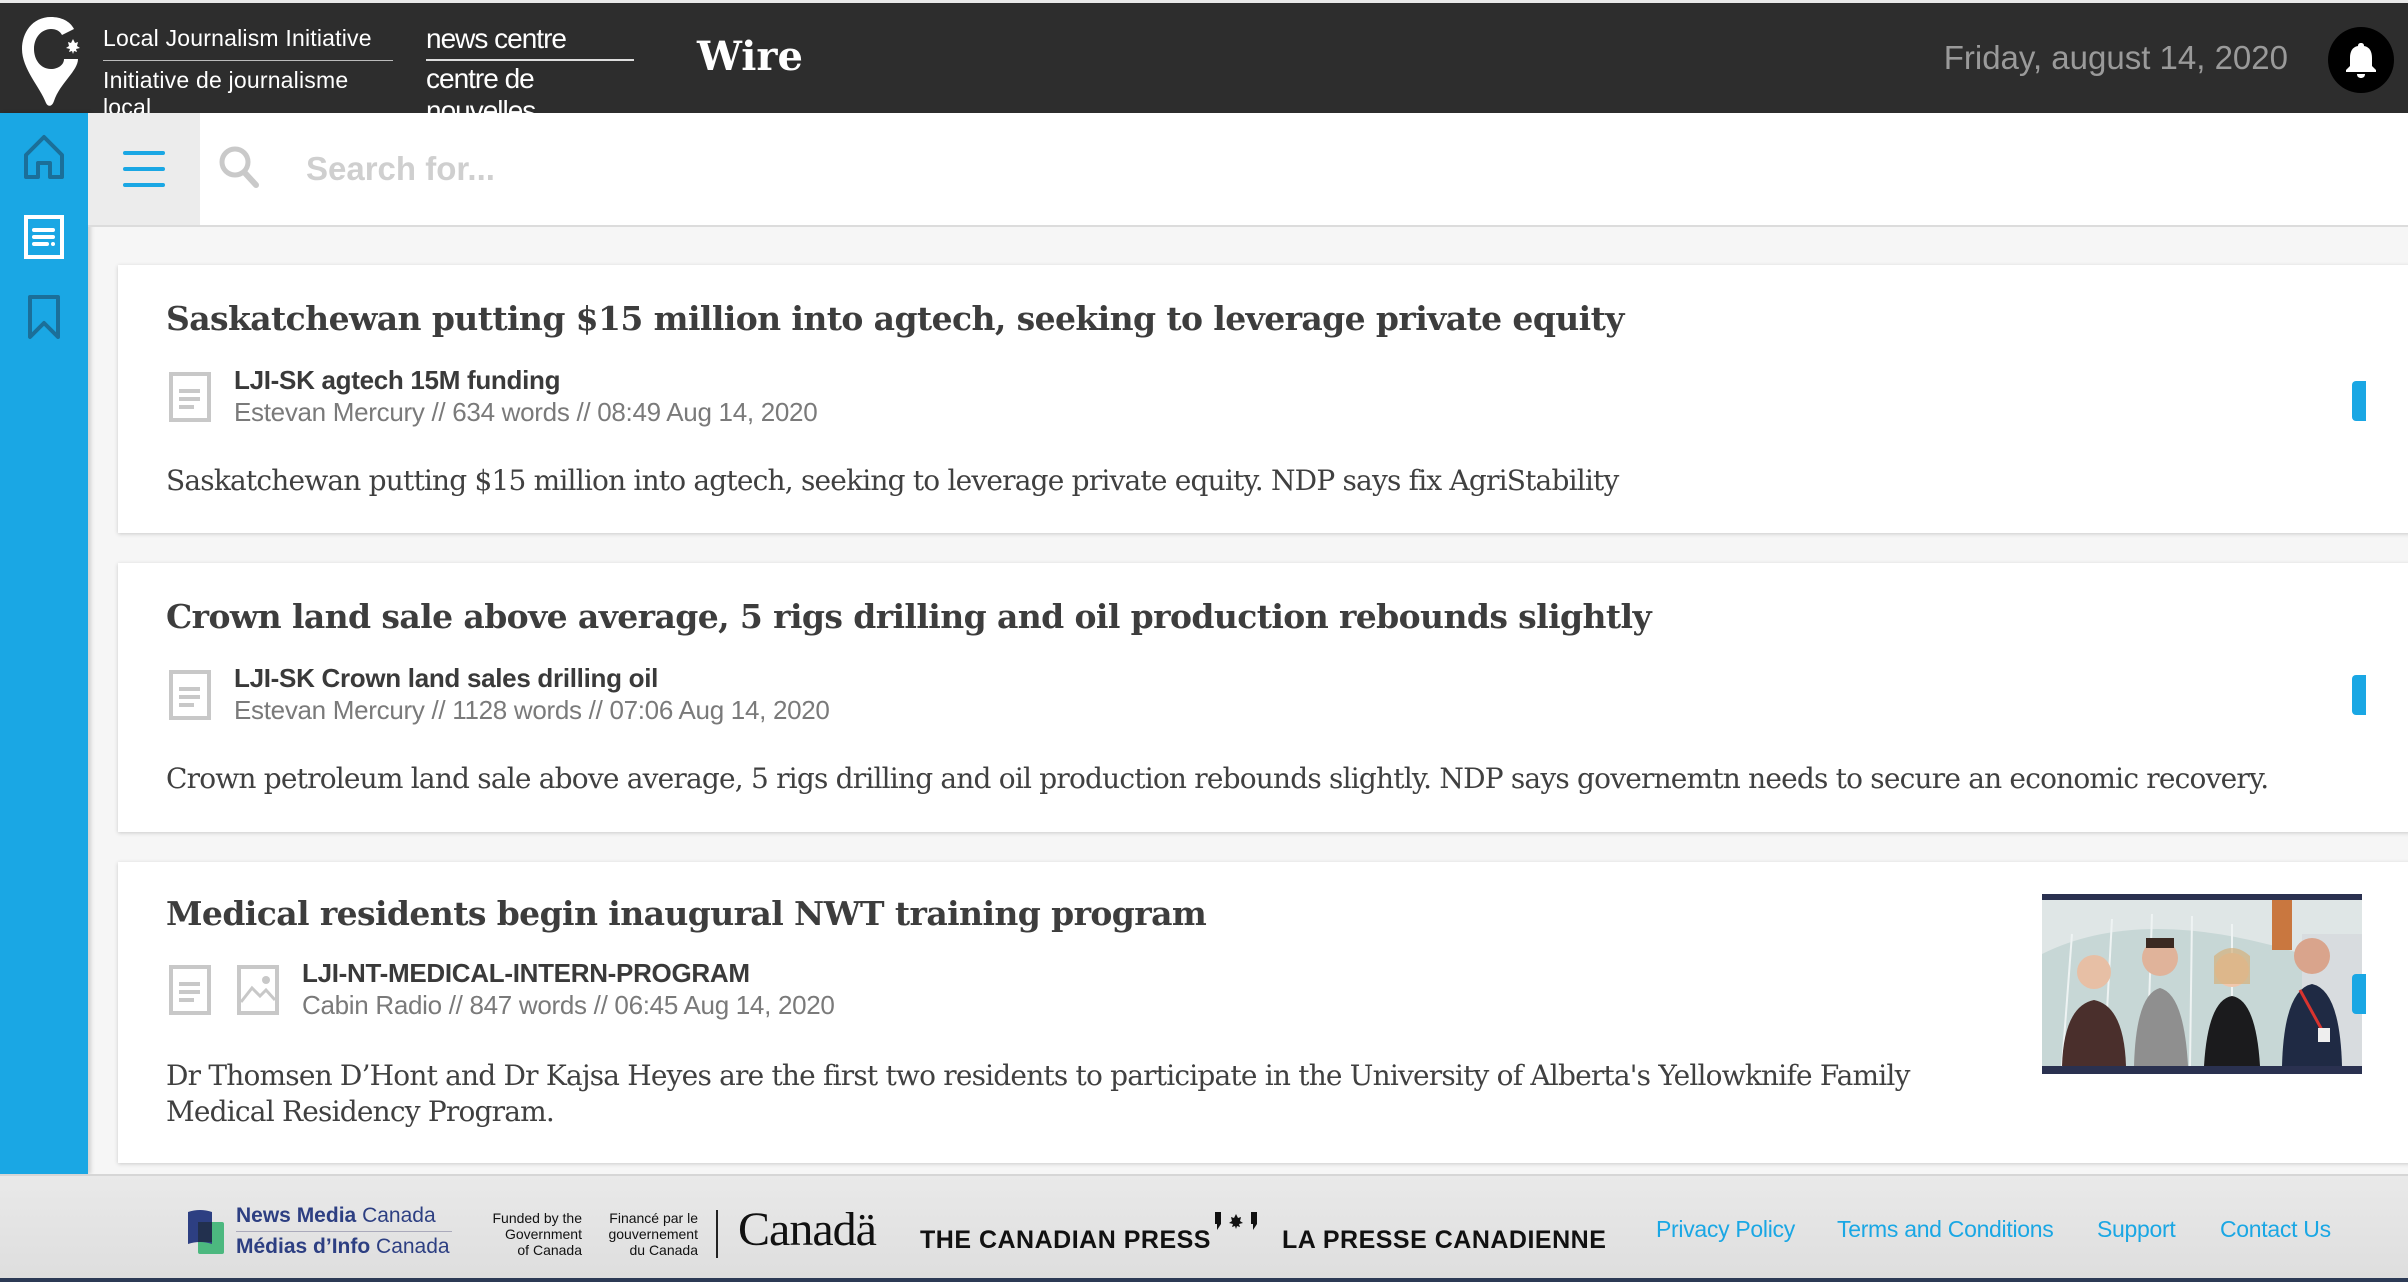 The width and height of the screenshot is (2408, 1282). Describe the element at coordinates (258, 990) in the screenshot. I see `image-attachment-icon` at that location.